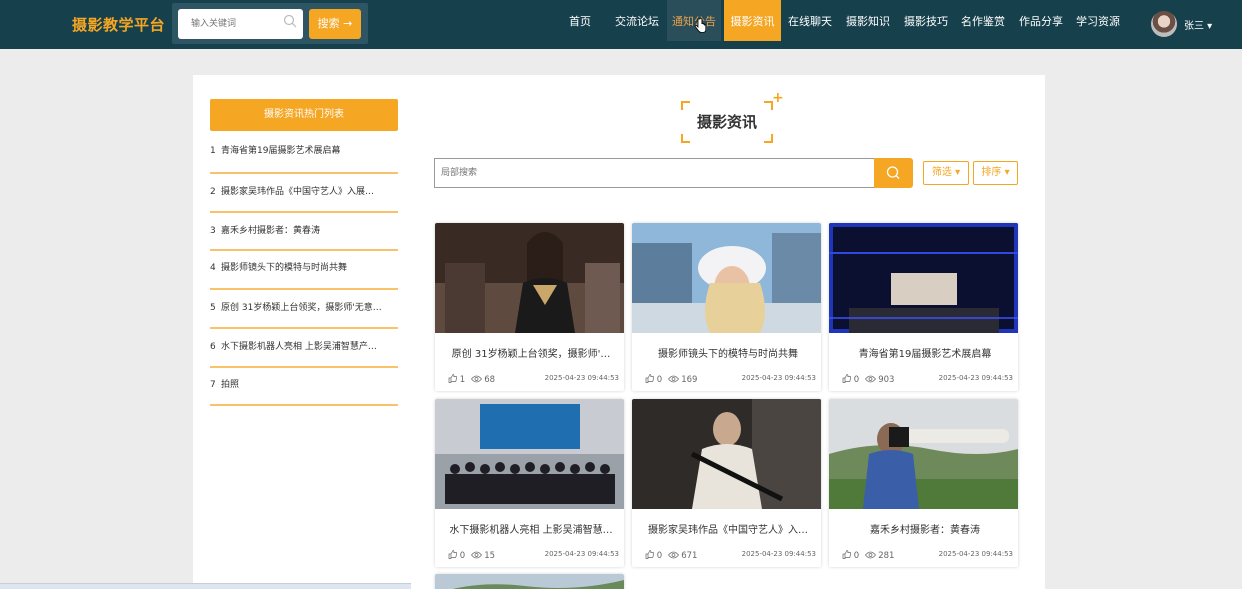 The height and width of the screenshot is (589, 1242). What do you see at coordinates (284, 268) in the screenshot?
I see `item-label: 摄影师镜头下的模特与时尚共舞` at bounding box center [284, 268].